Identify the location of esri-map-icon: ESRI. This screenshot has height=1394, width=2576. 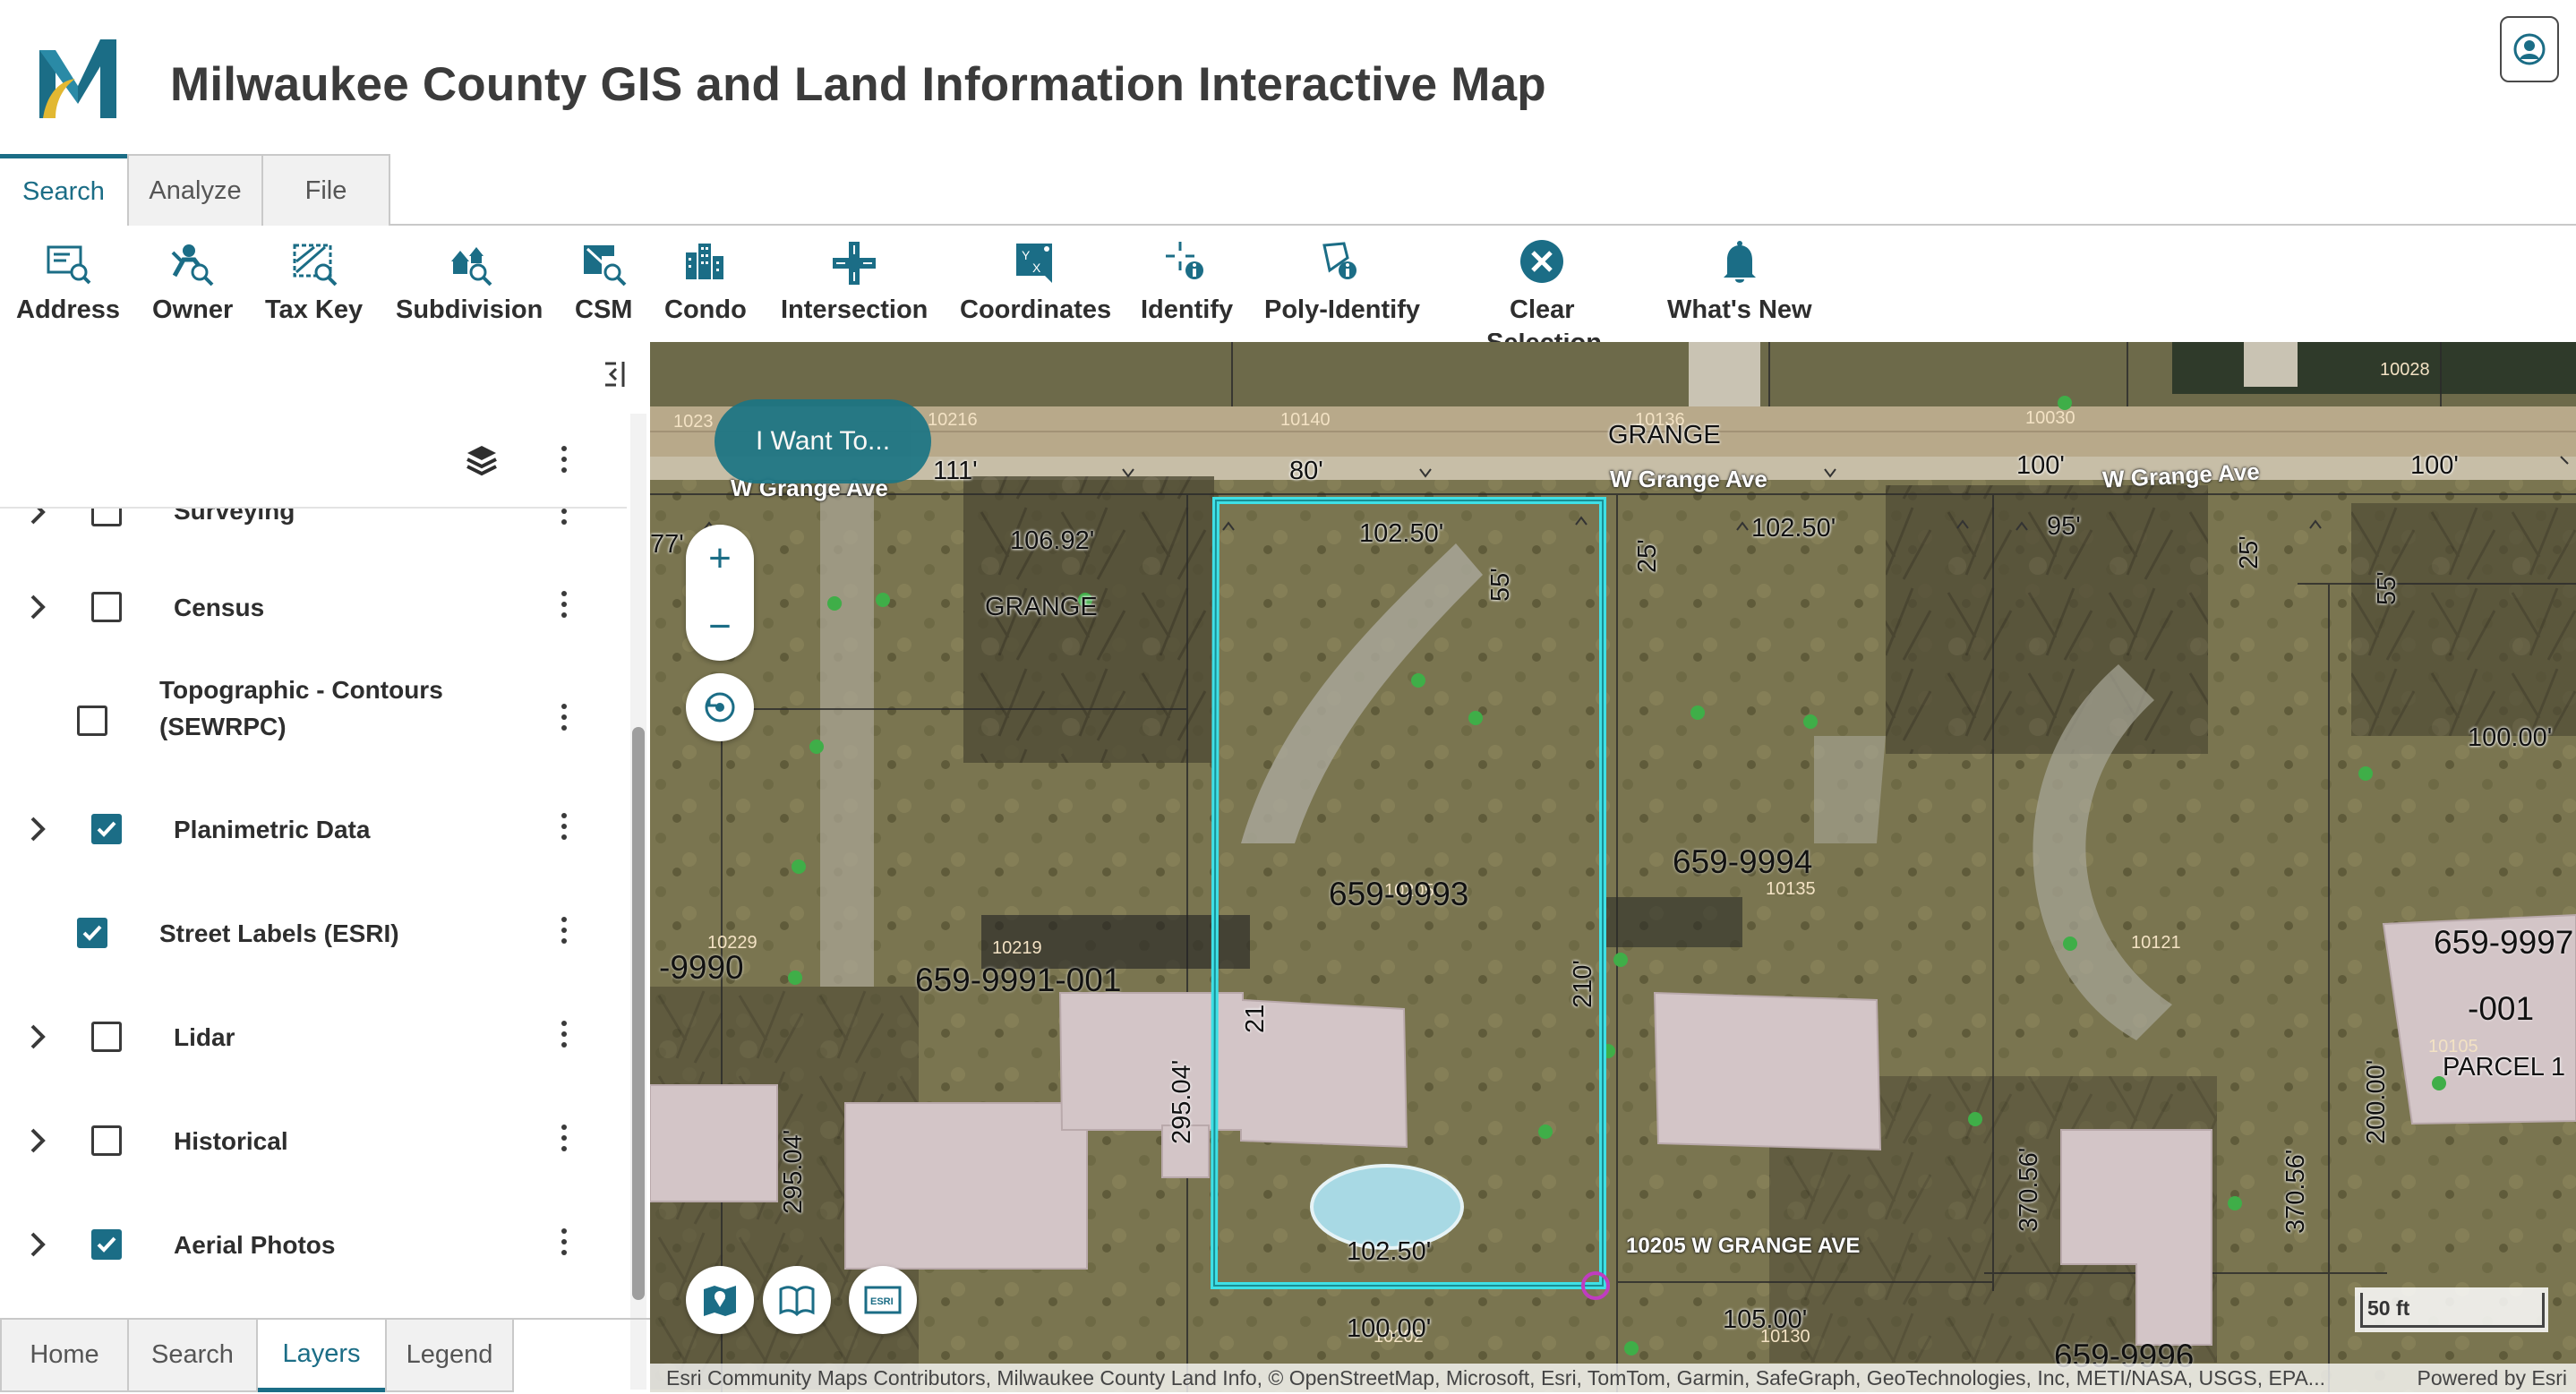
(883, 1300).